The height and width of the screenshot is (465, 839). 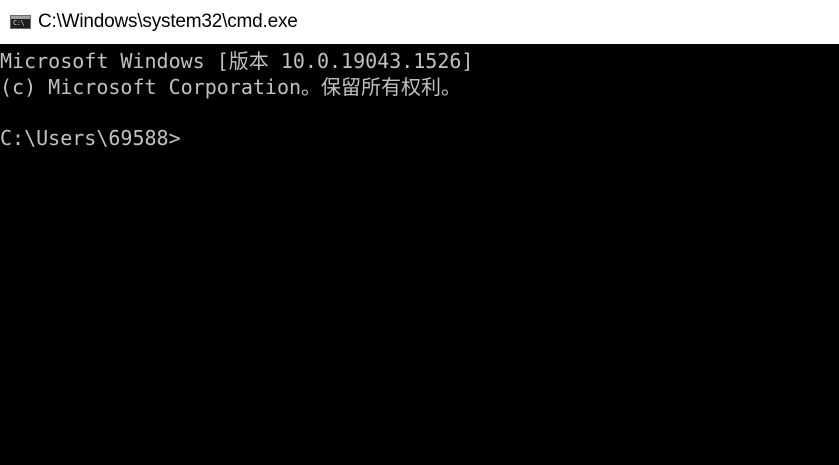 I want to click on command-prompt: C:\Users\69588>, so click(x=90, y=138).